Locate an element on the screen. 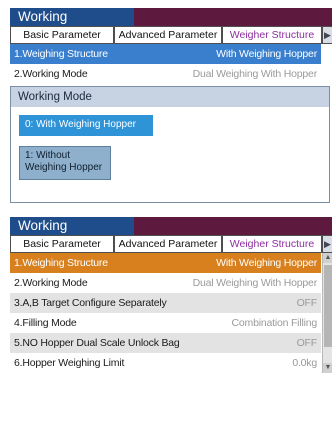 Image resolution: width=332 pixels, height=423 pixels. dialog-title: Working Mode is located at coordinates (170, 97).